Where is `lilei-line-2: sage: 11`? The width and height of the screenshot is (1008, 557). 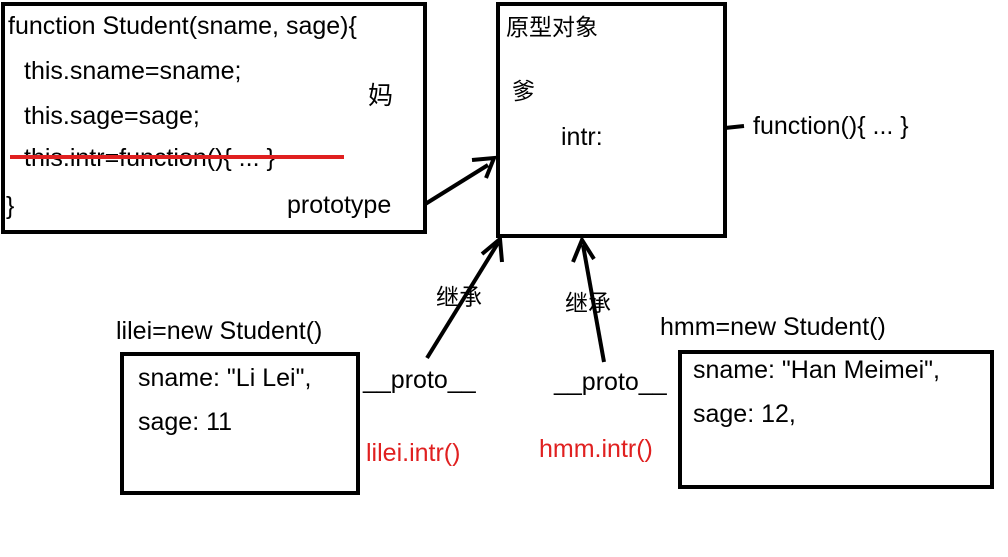
lilei-line-2: sage: 11 is located at coordinates (185, 422).